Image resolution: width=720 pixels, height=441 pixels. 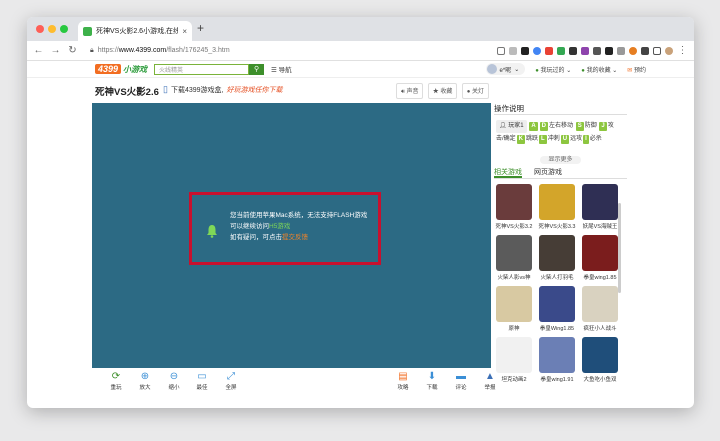 I want to click on scrollbar, so click(x=619, y=248).